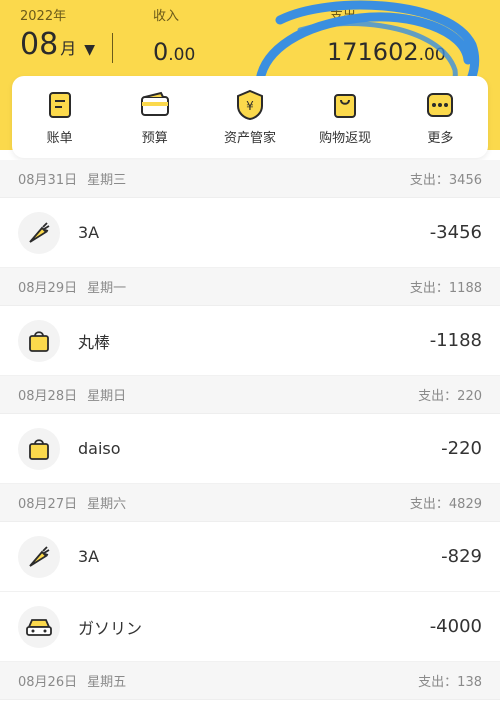 The height and width of the screenshot is (711, 500). I want to click on asset-shield-icon: ¥, so click(250, 105).